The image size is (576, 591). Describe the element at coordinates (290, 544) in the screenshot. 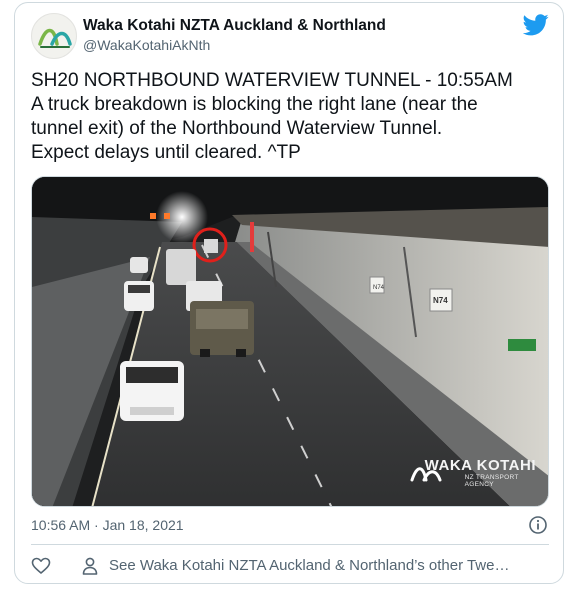

I see `footer-divider` at that location.